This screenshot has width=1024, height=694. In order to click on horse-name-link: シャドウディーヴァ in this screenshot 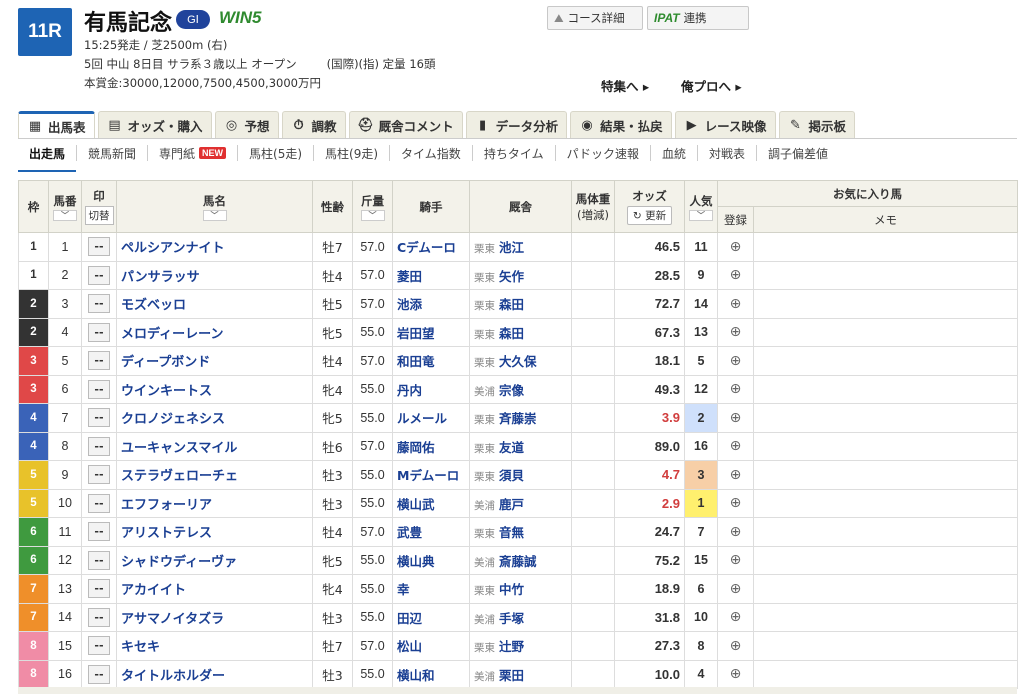, I will do `click(179, 562)`.